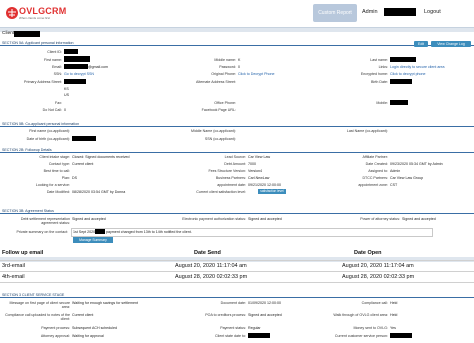 The width and height of the screenshot is (474, 343). Describe the element at coordinates (84, 232) in the screenshot. I see `private-summary-date: 1st Sept 2020` at that location.